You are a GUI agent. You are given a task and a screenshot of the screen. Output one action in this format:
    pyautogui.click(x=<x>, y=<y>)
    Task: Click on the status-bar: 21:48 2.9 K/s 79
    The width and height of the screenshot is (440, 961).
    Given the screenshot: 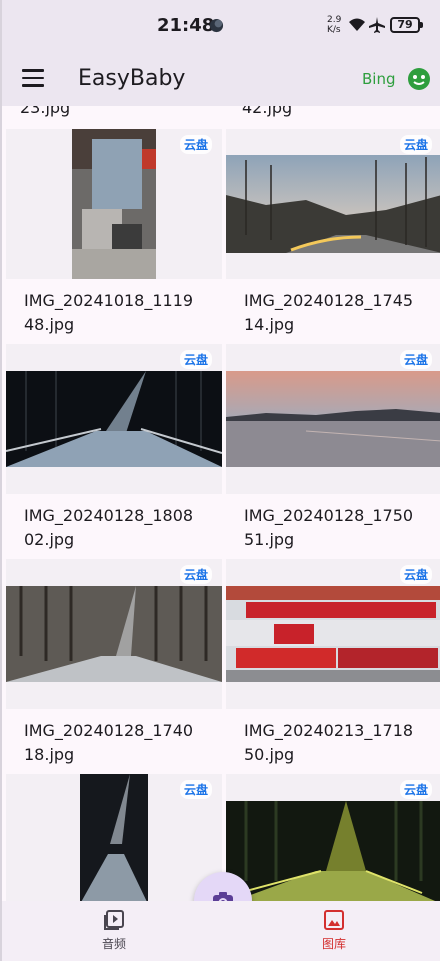 What is the action you would take?
    pyautogui.click(x=221, y=26)
    